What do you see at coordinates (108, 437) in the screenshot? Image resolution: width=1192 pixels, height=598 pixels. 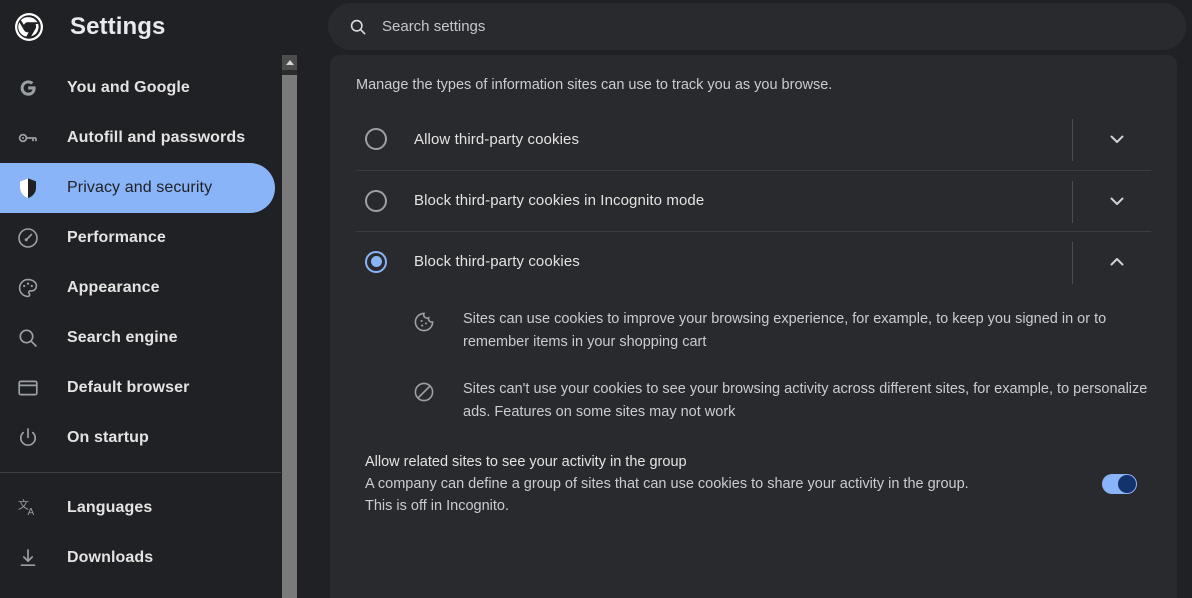 I see `sidebar-item-label: On startup` at bounding box center [108, 437].